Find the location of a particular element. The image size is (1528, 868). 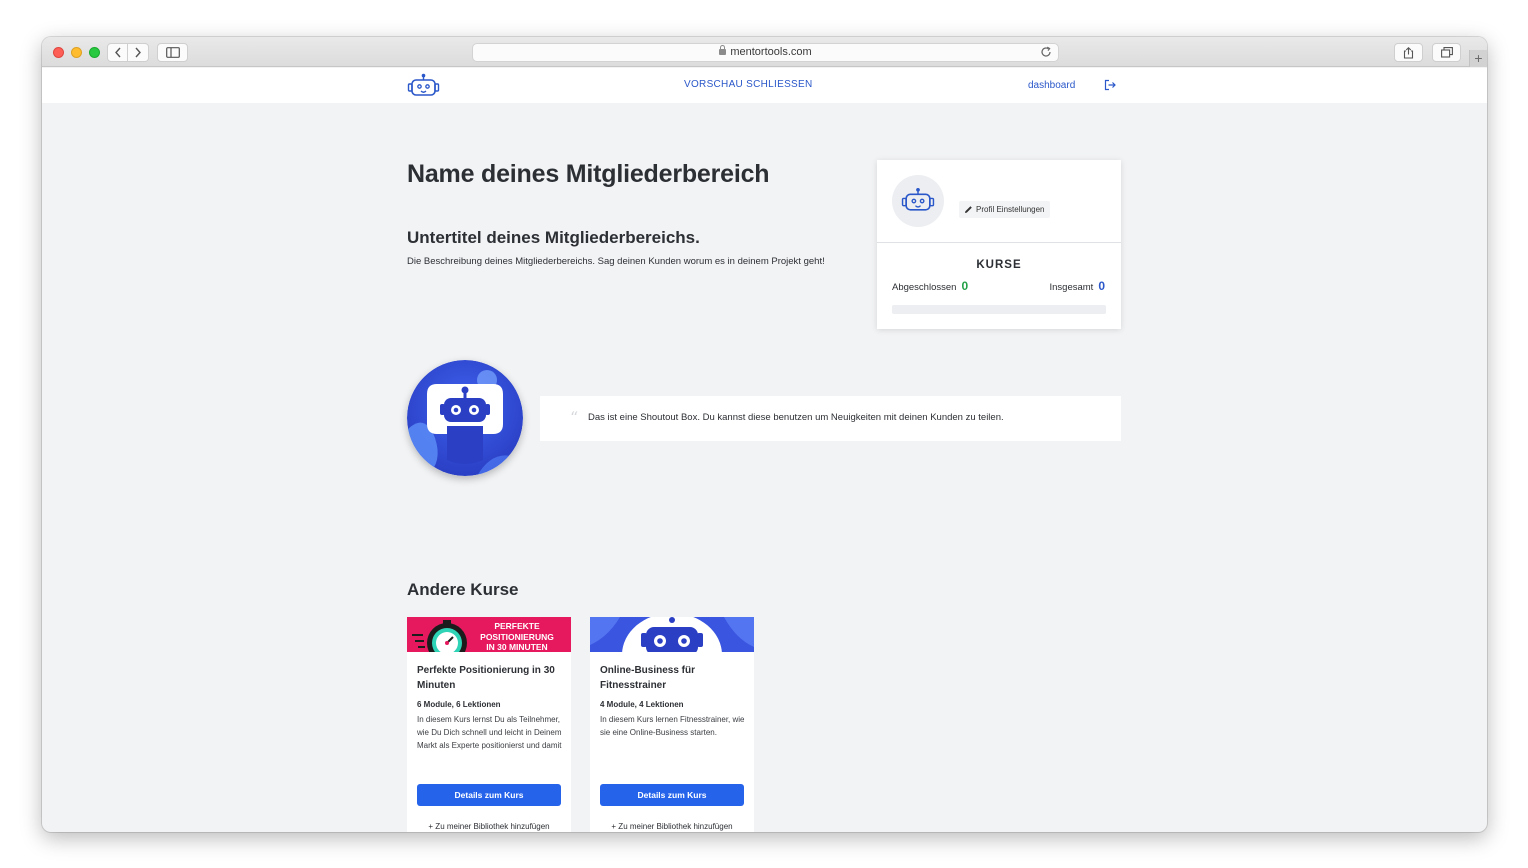

card-divider is located at coordinates (999, 242).